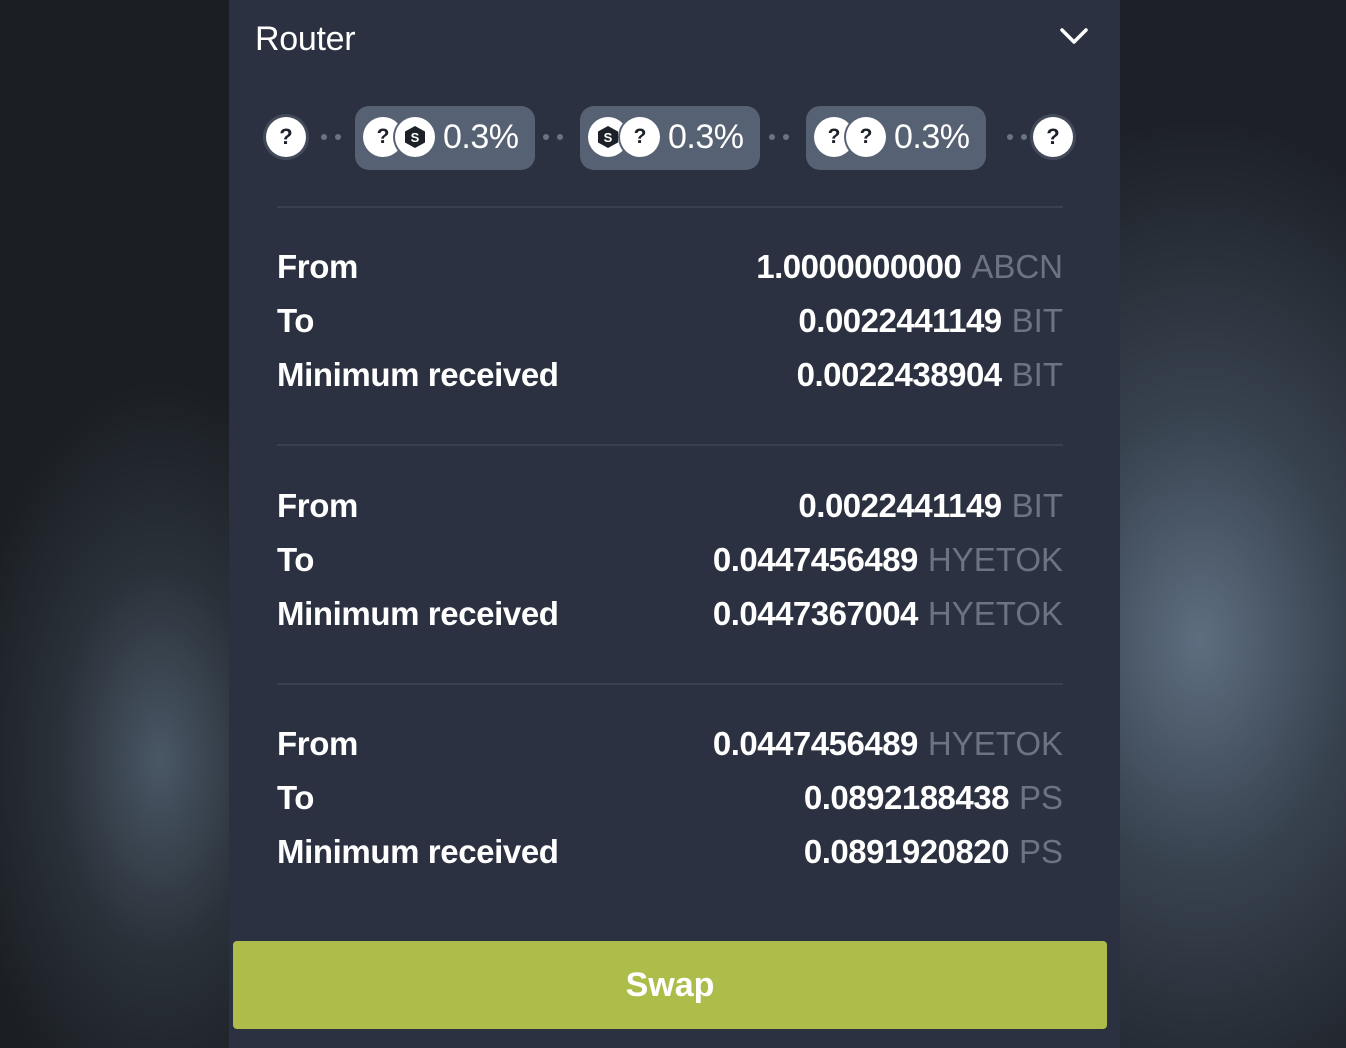  Describe the element at coordinates (305, 39) in the screenshot. I see `router-title: Router` at that location.